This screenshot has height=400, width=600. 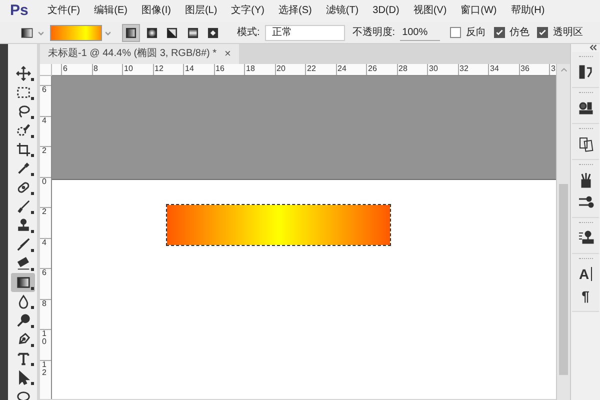 What do you see at coordinates (23, 187) in the screenshot?
I see `bandage-icon` at bounding box center [23, 187].